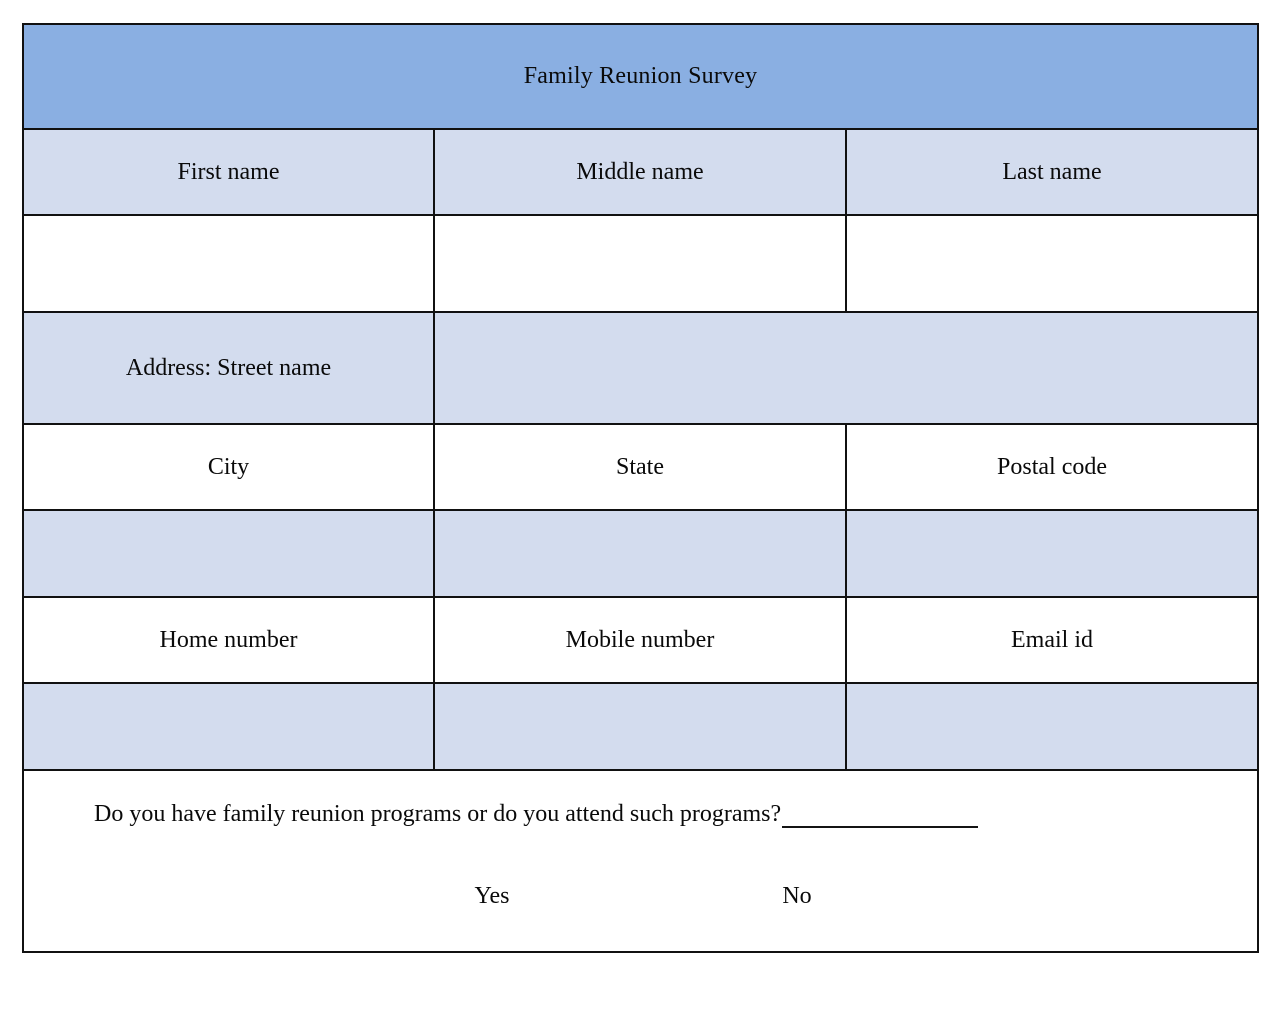 This screenshot has height=1023, width=1280. I want to click on input-address-street, so click(846, 368).